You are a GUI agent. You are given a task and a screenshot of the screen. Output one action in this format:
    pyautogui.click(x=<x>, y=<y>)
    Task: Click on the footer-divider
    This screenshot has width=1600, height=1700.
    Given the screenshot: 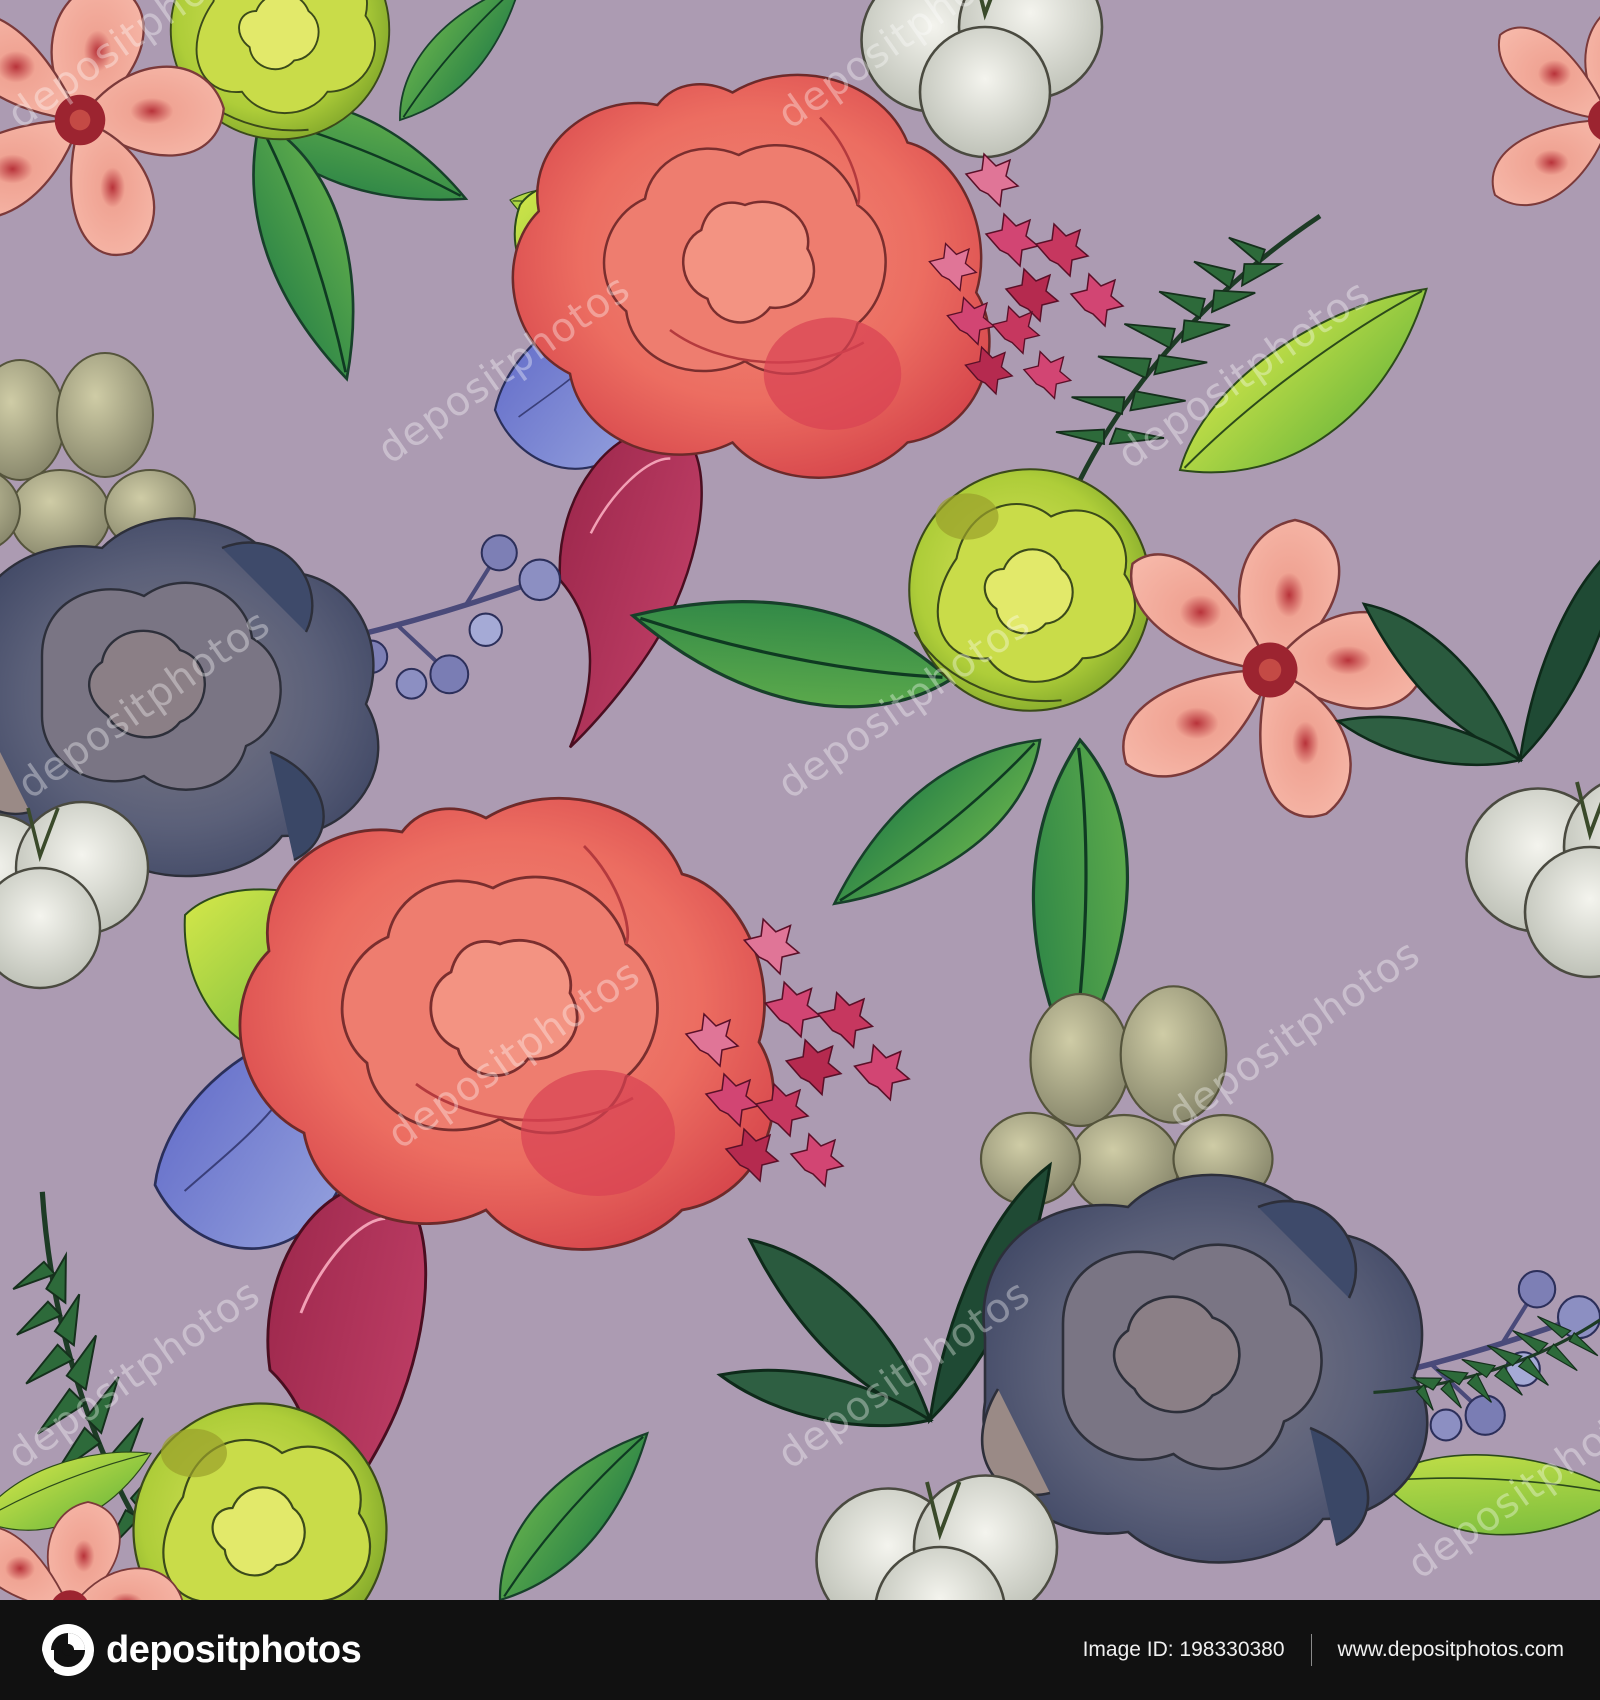 What is the action you would take?
    pyautogui.click(x=1311, y=1650)
    